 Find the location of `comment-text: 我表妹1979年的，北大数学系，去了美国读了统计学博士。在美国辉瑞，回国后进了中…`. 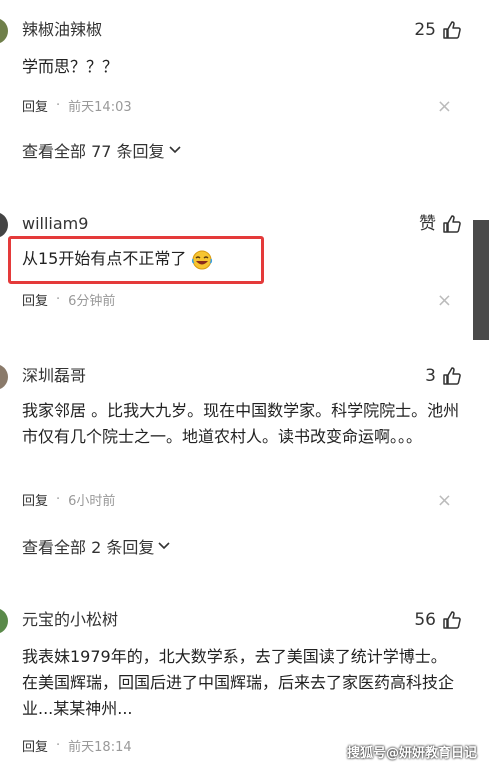

comment-text: 我表妹1979年的，北大数学系，去了美国读了统计学博士。在美国辉瑞，回国后进了中… is located at coordinates (238, 682).